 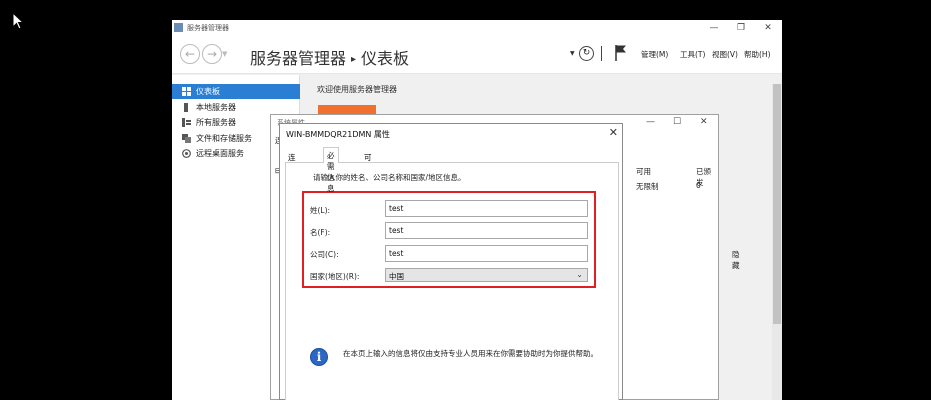 I want to click on breadcrumb-app: 服务器管理器, so click(x=298, y=58).